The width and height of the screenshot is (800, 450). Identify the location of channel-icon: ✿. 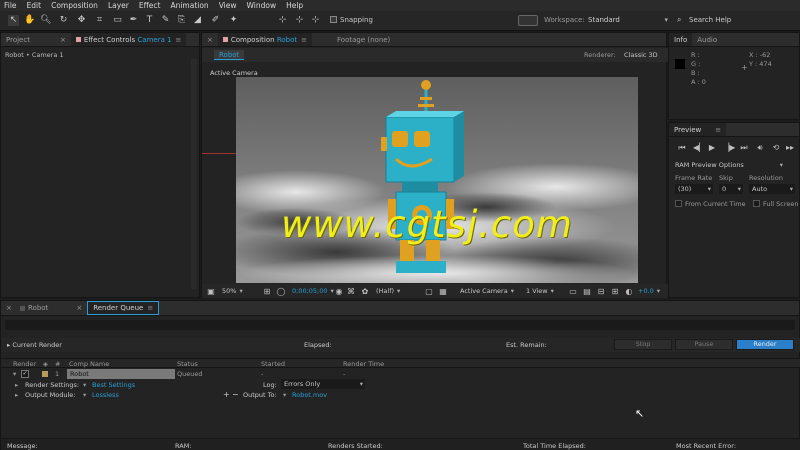
(365, 291).